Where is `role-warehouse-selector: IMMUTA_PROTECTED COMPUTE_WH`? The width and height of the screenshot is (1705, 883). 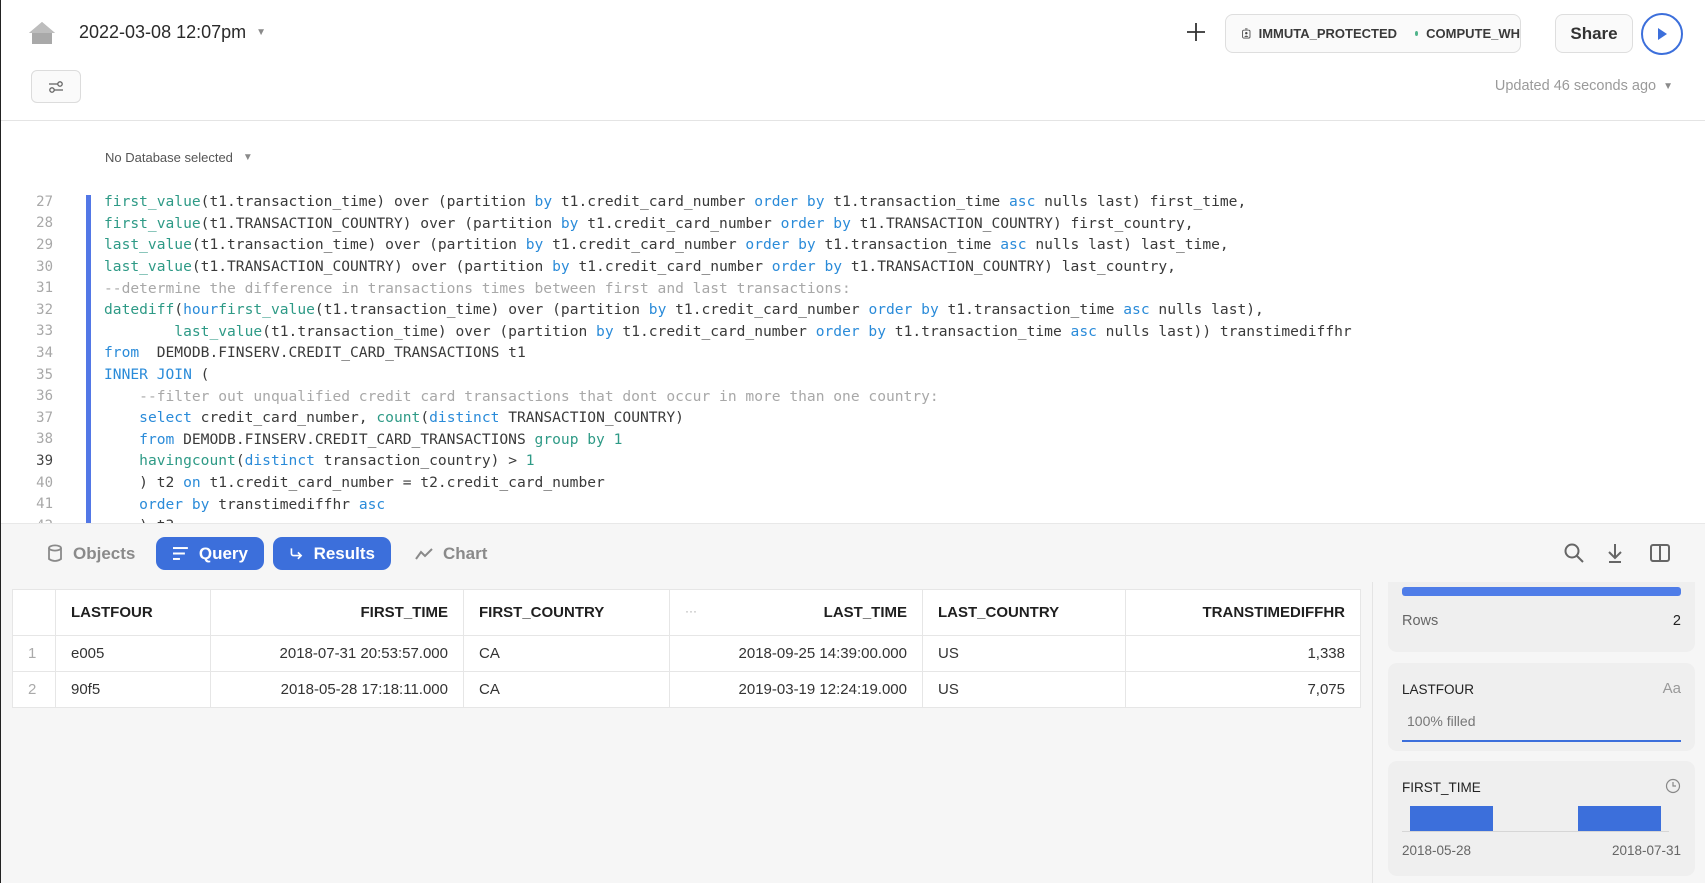
role-warehouse-selector: IMMUTA_PROTECTED COMPUTE_WH is located at coordinates (1373, 33).